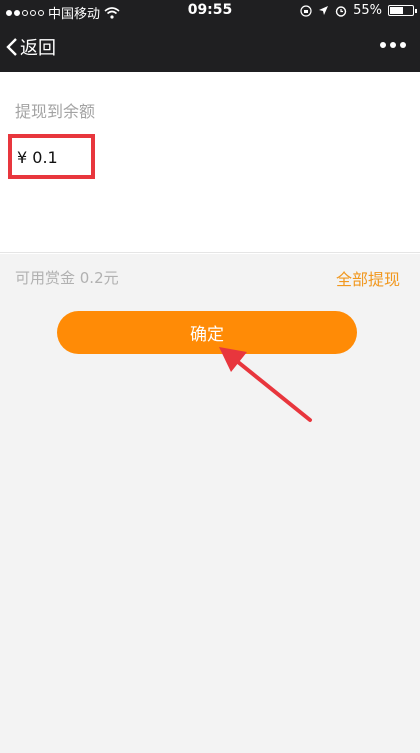  I want to click on withdraw-section-label: 提现到余额, so click(55, 111).